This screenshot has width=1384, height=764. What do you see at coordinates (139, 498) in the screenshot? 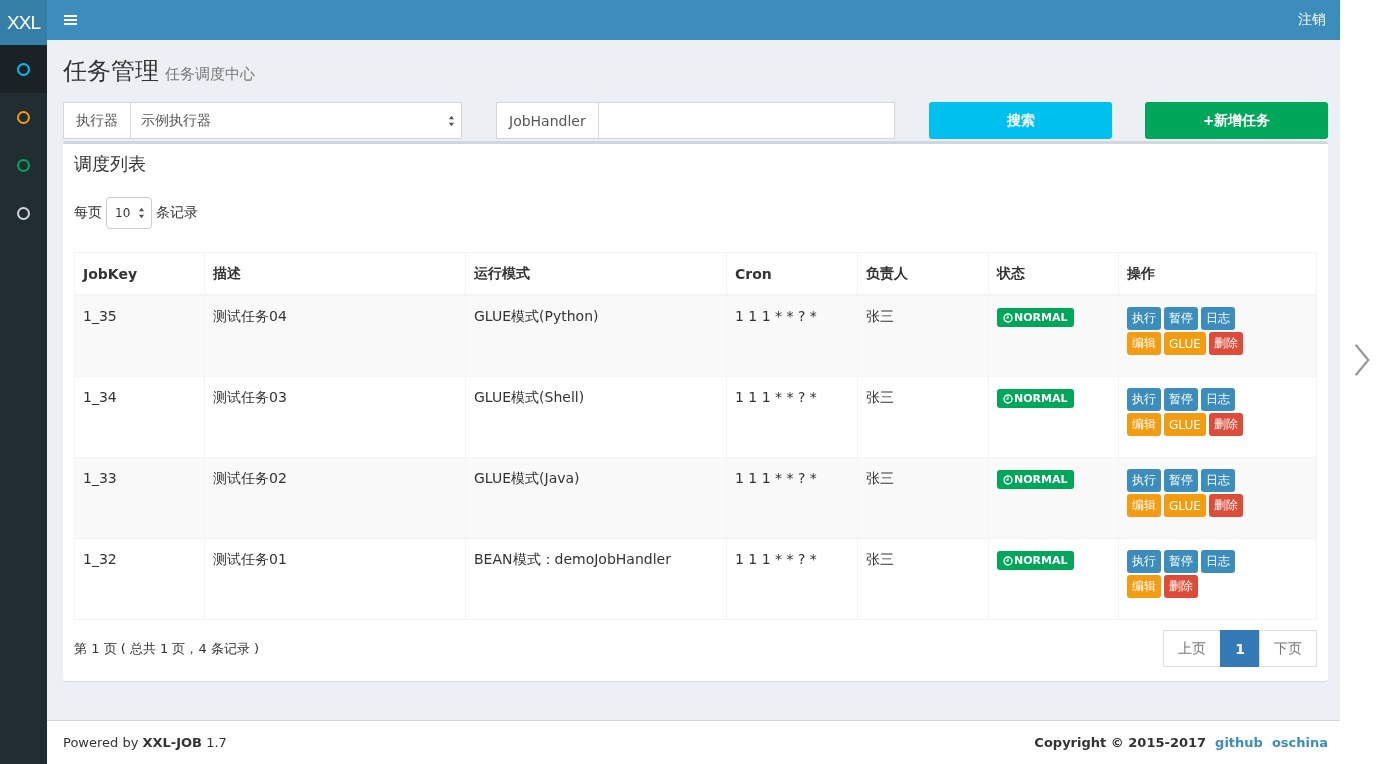
I see `table-cell: 1_33` at bounding box center [139, 498].